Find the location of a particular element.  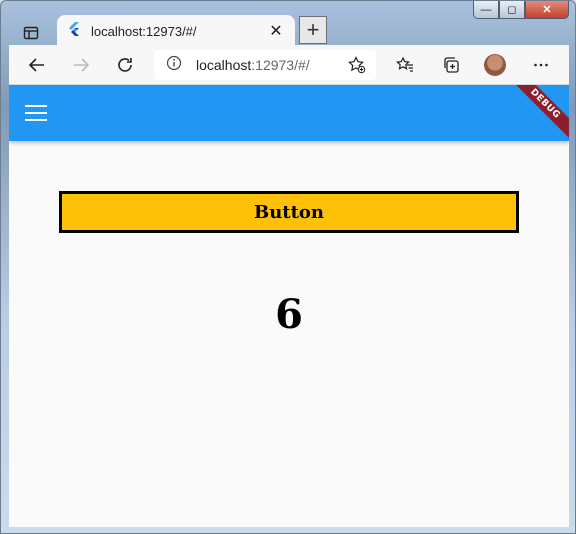

forward-icon is located at coordinates (81, 65).